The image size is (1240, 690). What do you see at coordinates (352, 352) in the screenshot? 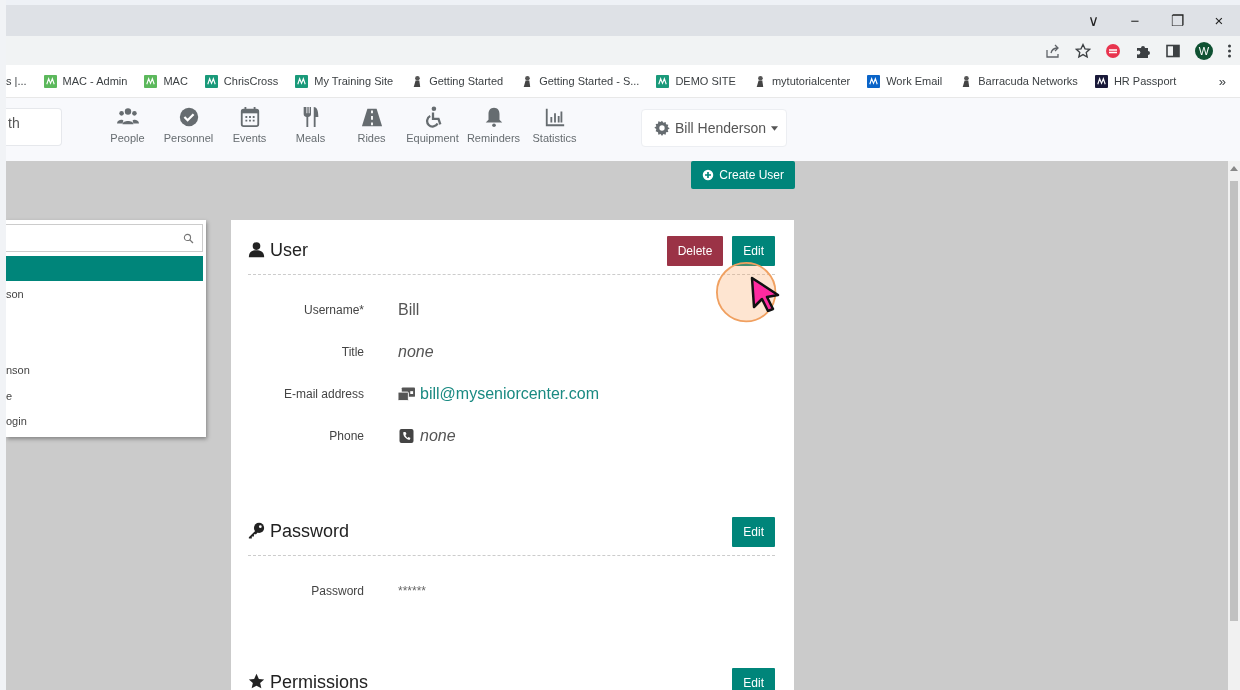
I see `field-label: Title` at bounding box center [352, 352].